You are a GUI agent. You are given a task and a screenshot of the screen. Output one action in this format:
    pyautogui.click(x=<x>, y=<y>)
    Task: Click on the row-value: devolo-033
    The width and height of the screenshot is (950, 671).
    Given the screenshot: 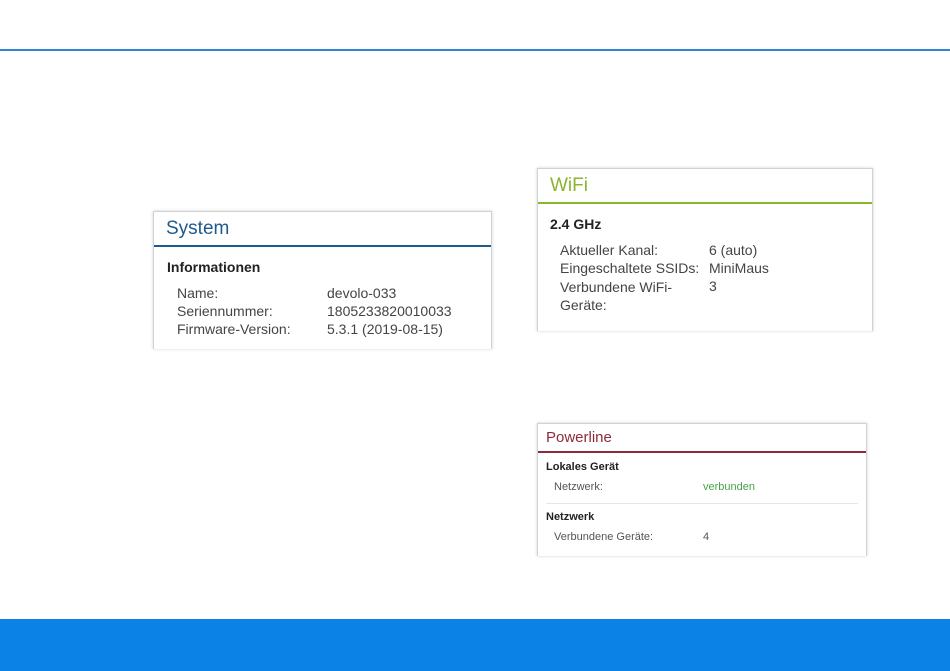 What is the action you would take?
    pyautogui.click(x=362, y=293)
    